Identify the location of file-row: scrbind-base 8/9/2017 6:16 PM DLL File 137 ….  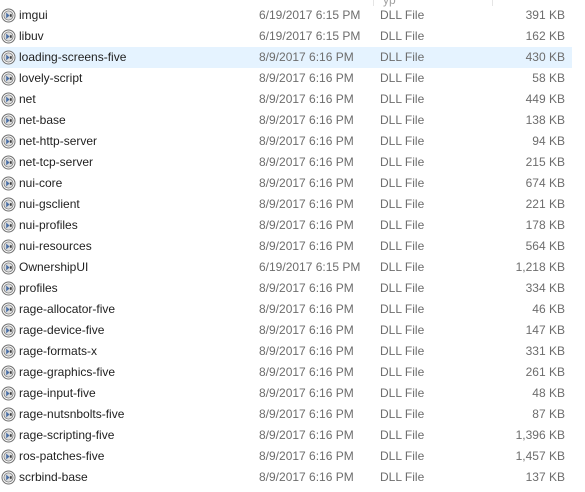
(286, 477).